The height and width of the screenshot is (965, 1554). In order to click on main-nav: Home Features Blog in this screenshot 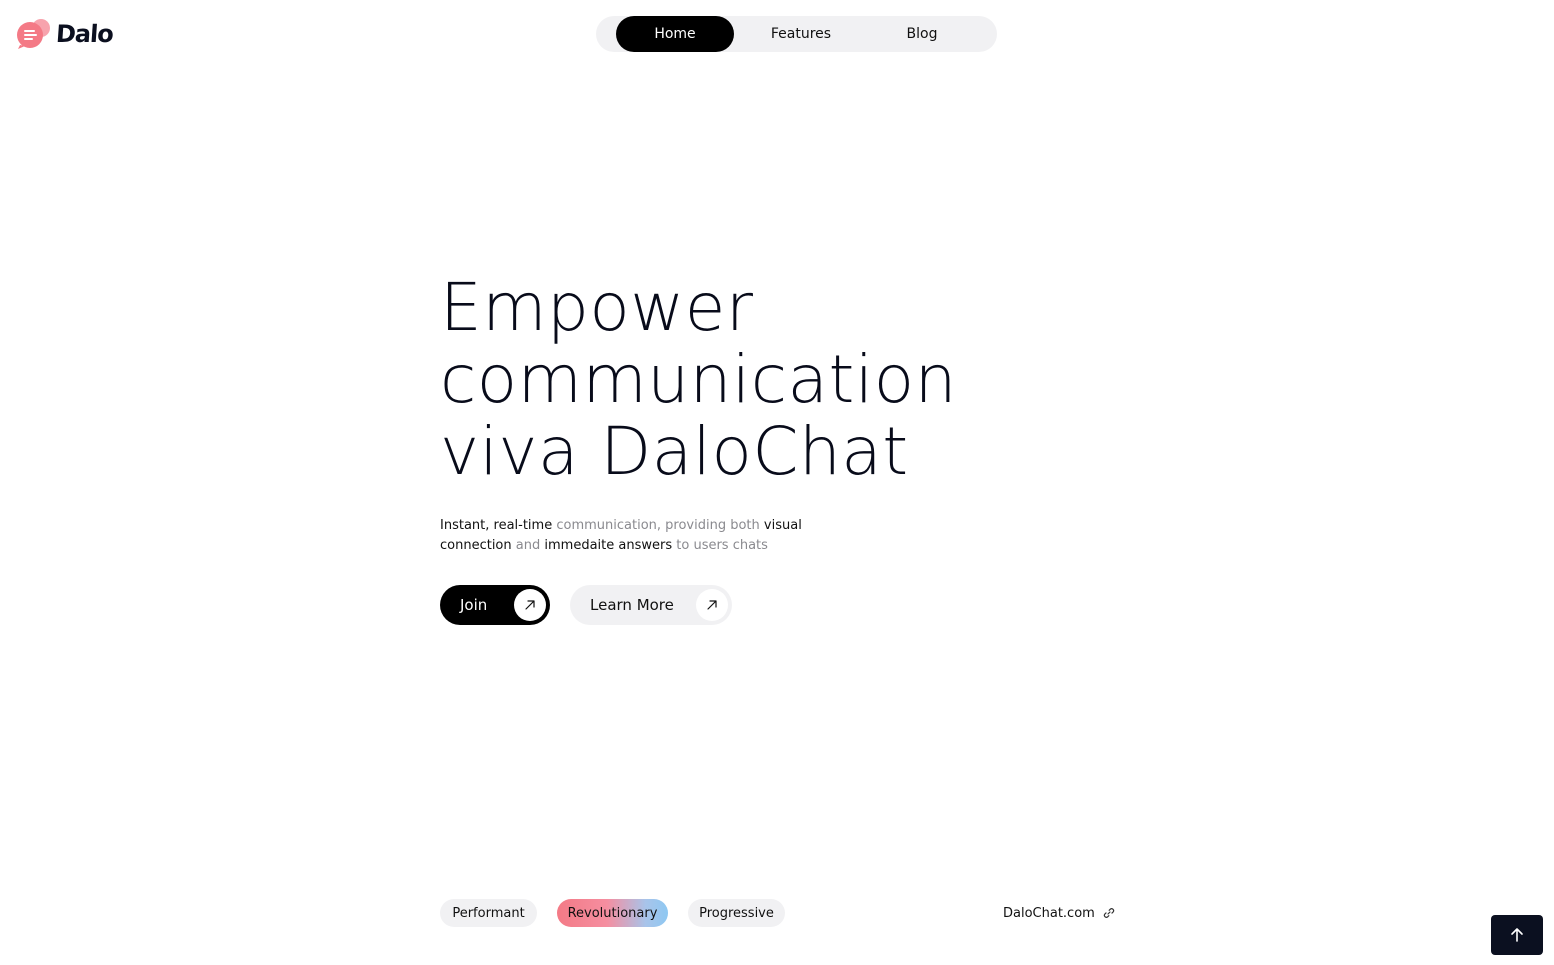, I will do `click(796, 34)`.